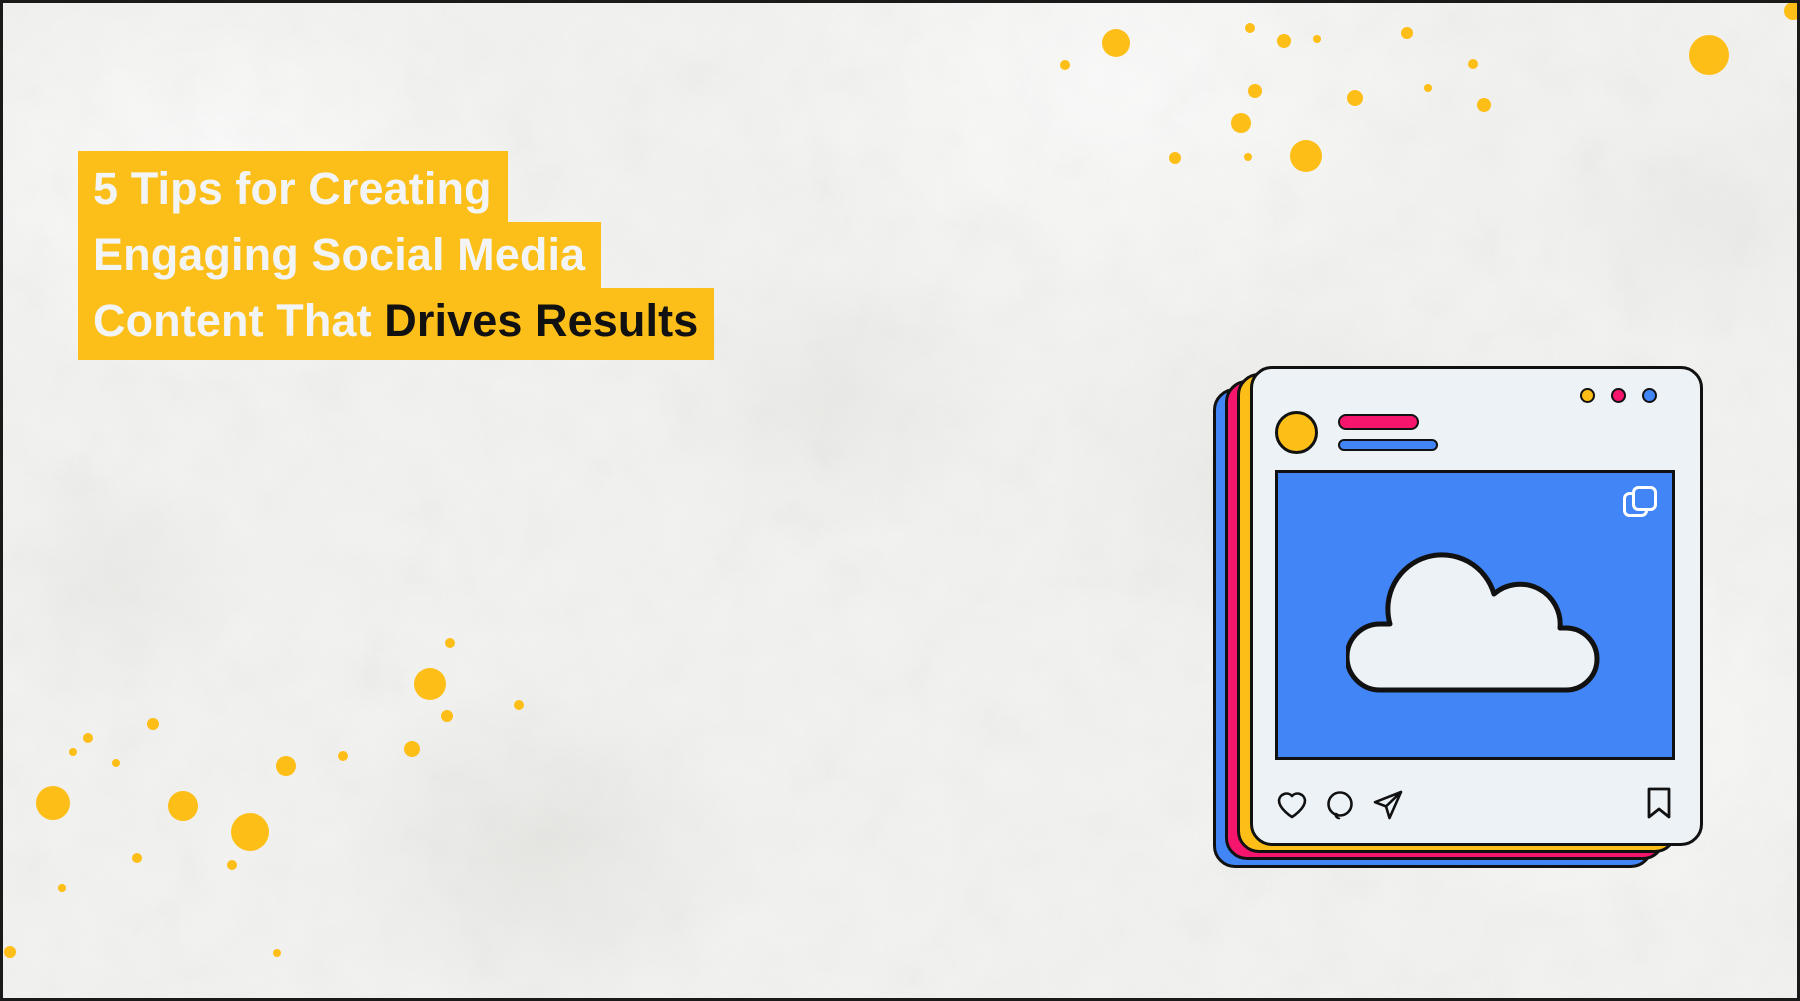 This screenshot has width=1800, height=1001. What do you see at coordinates (541, 320) in the screenshot?
I see `title-accent-text: Drives Results` at bounding box center [541, 320].